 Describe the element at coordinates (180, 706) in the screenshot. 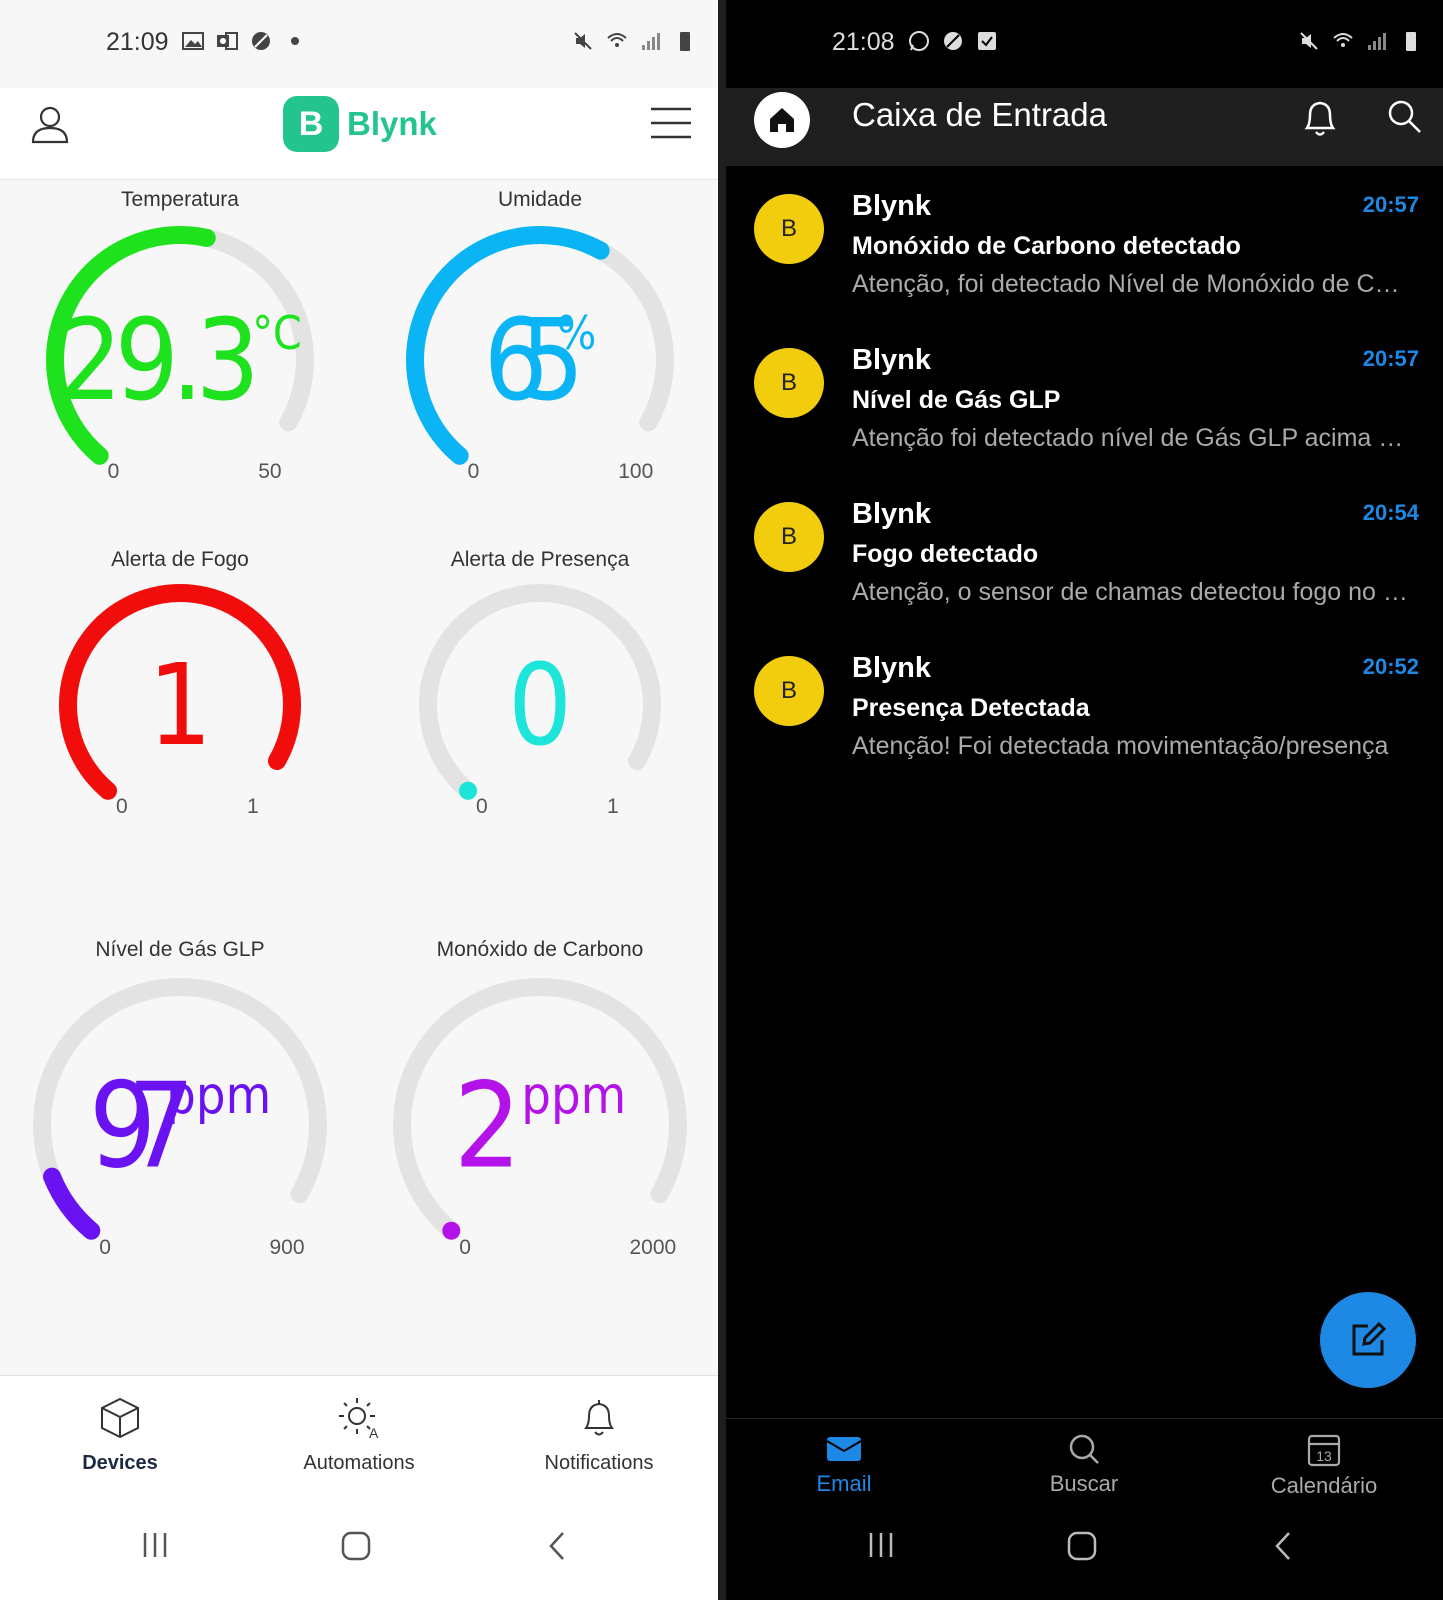

I see `gauge-value: 1` at that location.